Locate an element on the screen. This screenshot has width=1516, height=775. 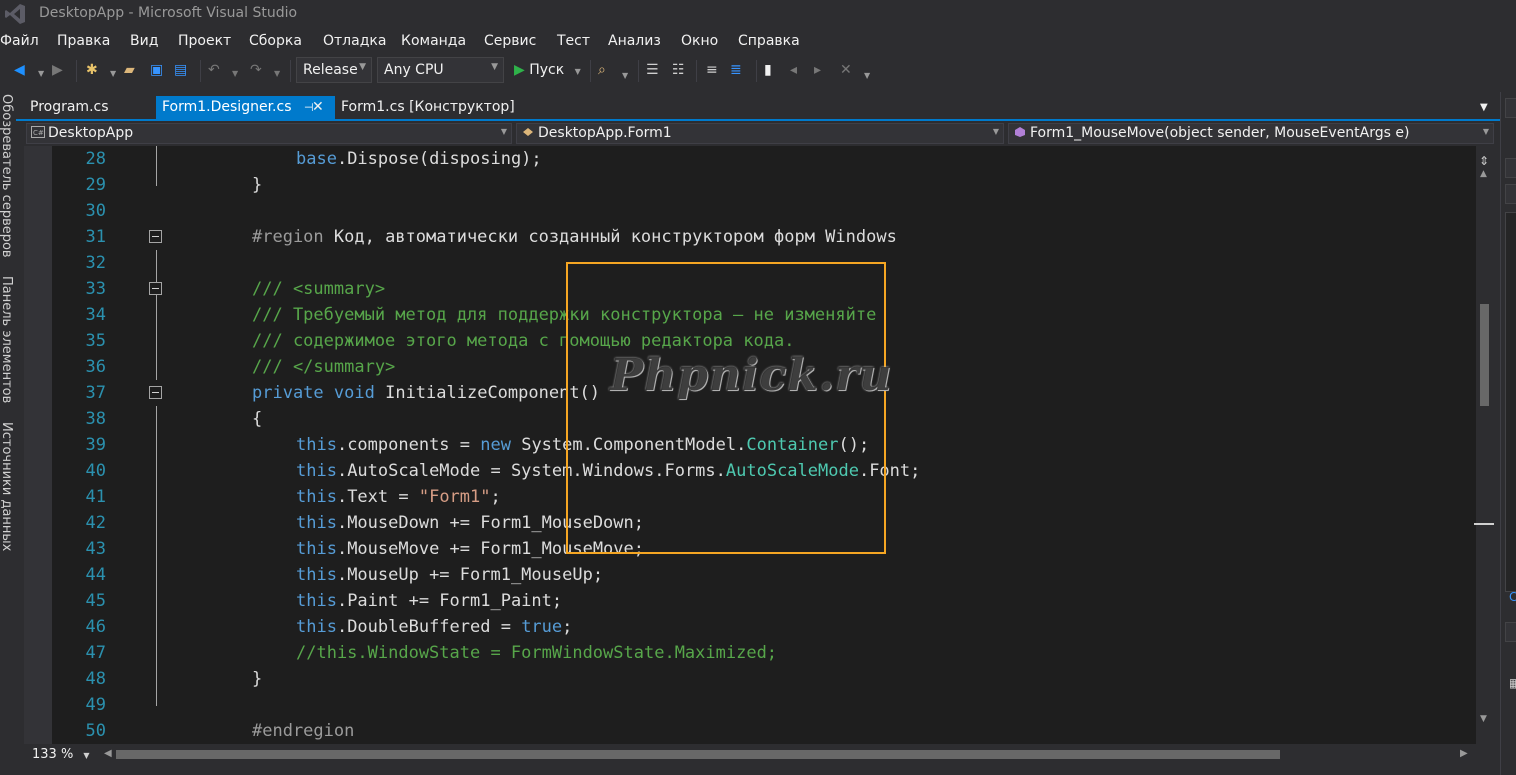
menu-build: Сборка is located at coordinates (275, 41).